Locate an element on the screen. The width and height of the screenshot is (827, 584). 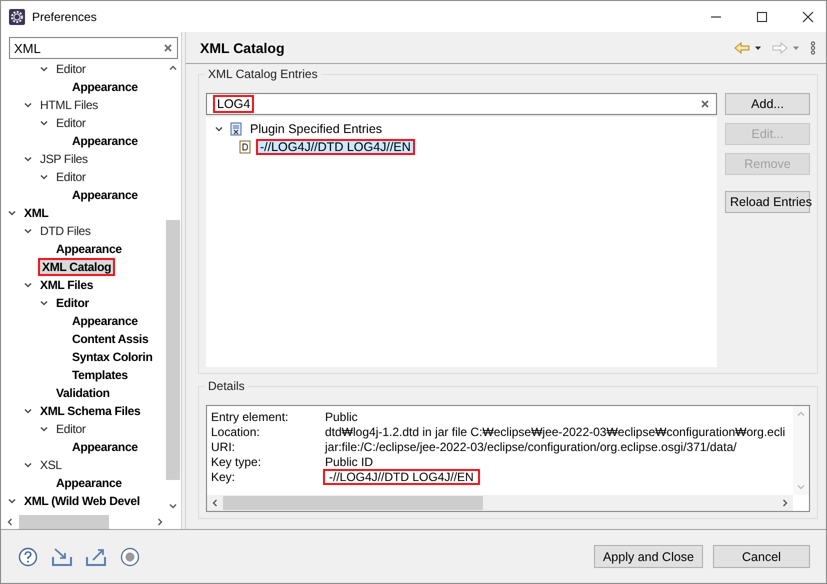
maximize-icon is located at coordinates (762, 16).